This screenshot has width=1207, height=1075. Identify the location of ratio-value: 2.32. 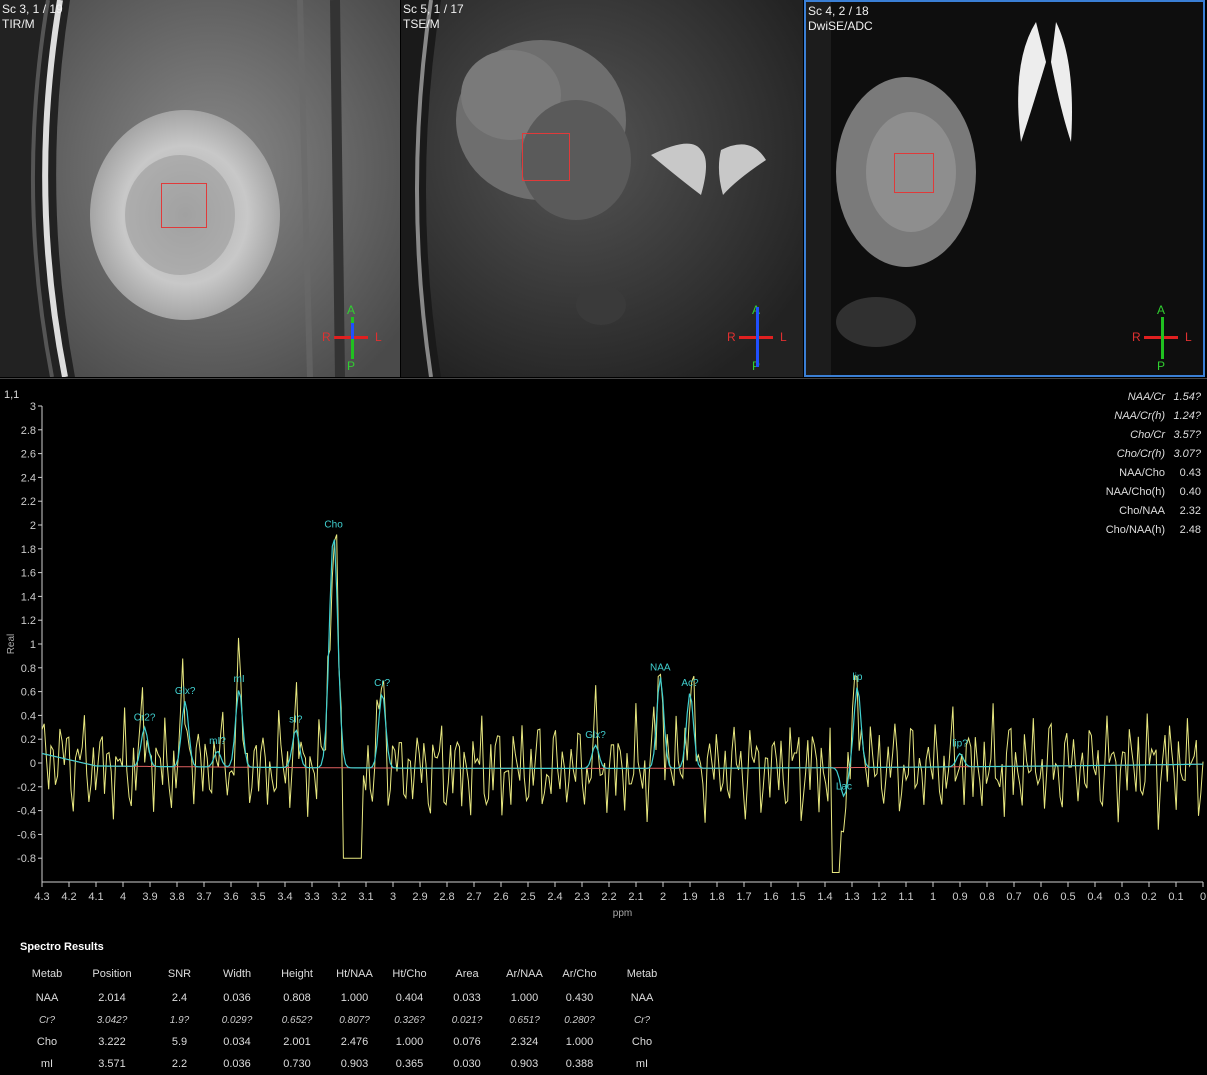
(1190, 511).